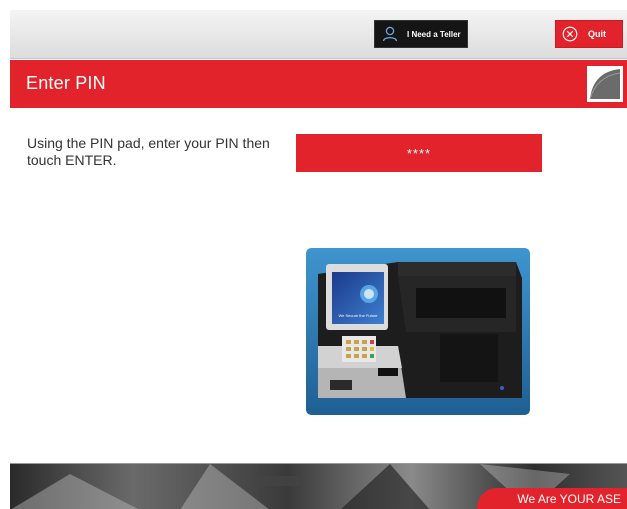 The height and width of the screenshot is (509, 627). I want to click on teller-button: I Need a Teller, so click(421, 34).